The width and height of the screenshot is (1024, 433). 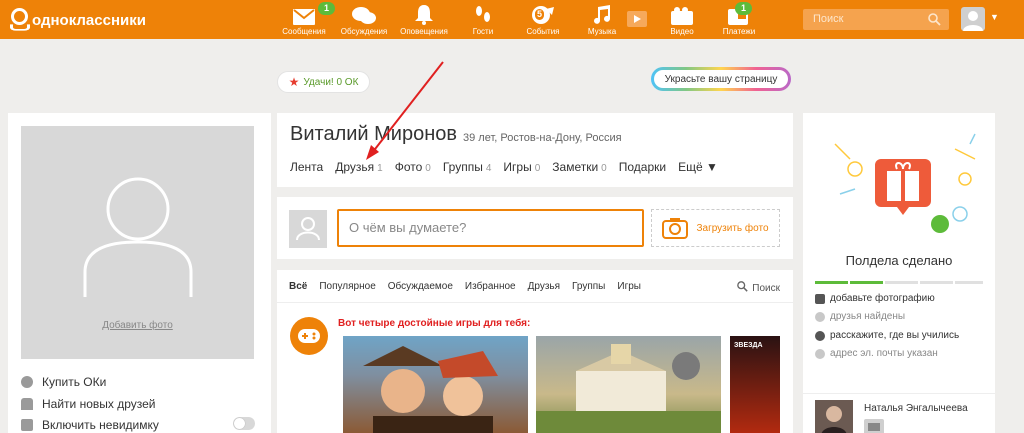 What do you see at coordinates (732, 228) in the screenshot?
I see `upload-label: Загрузить фото` at bounding box center [732, 228].